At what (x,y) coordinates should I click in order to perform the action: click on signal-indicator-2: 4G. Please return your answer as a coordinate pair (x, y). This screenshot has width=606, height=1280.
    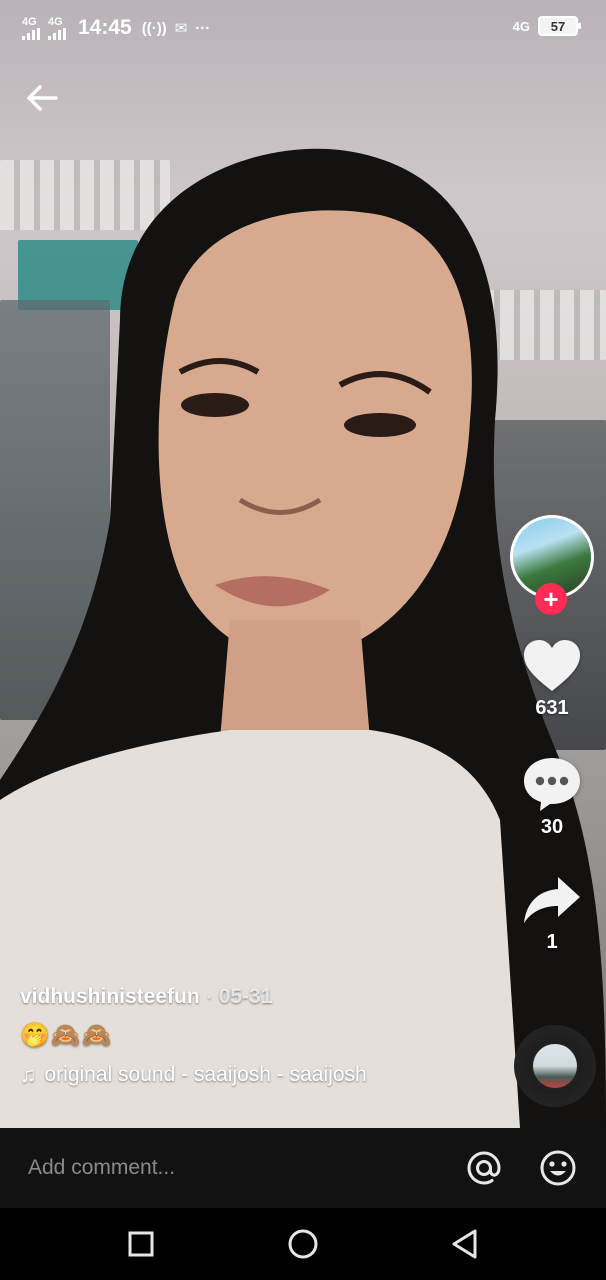
    Looking at the image, I should click on (57, 27).